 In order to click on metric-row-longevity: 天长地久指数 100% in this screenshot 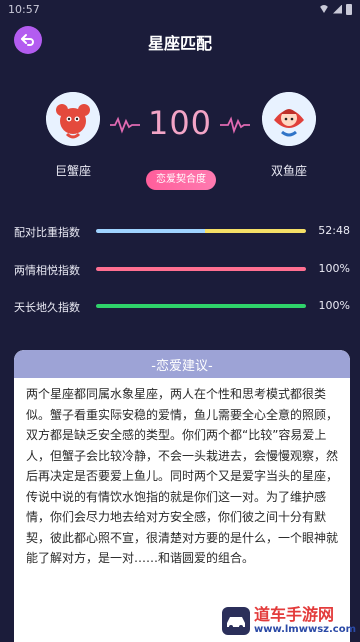, I will do `click(182, 307)`.